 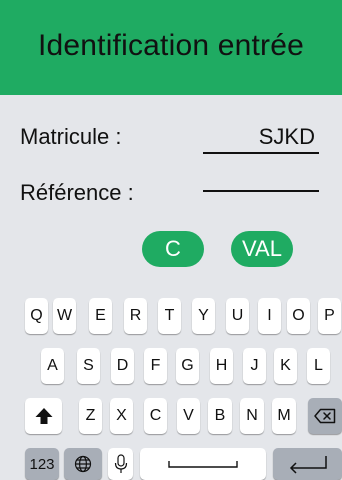 I want to click on page-title: Identification entrée, so click(x=171, y=45).